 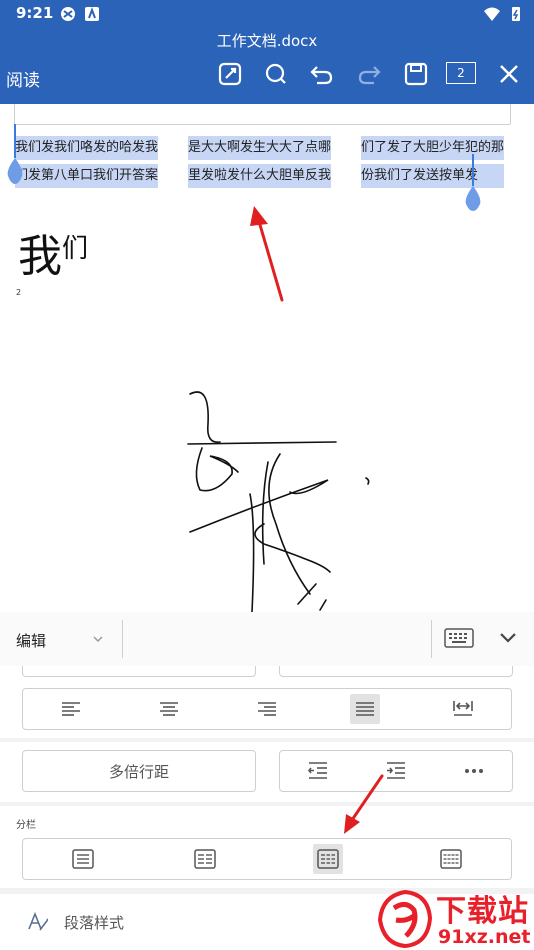 I want to click on alignment-group, so click(x=267, y=709).